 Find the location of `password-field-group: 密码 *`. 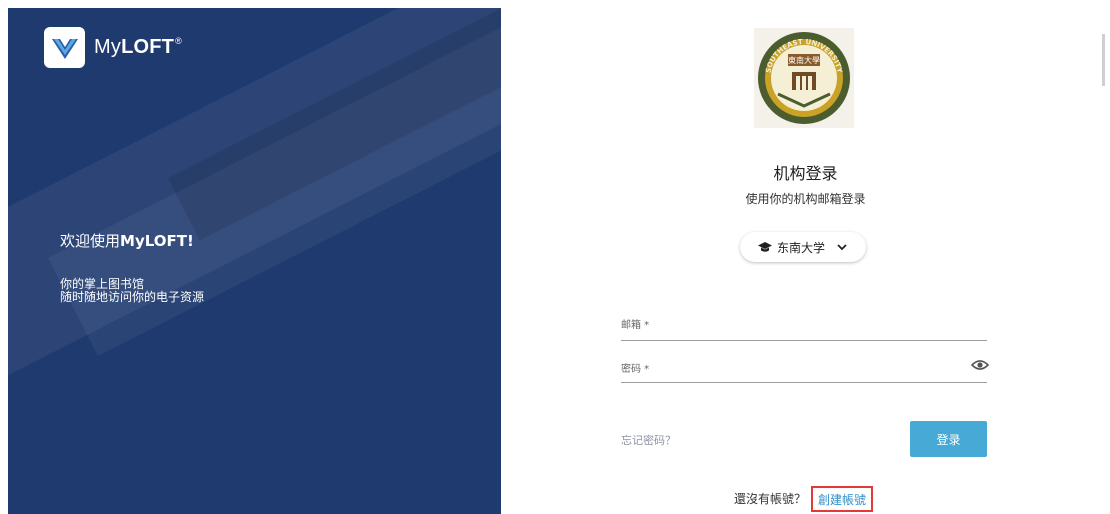

password-field-group: 密码 * is located at coordinates (805, 370).